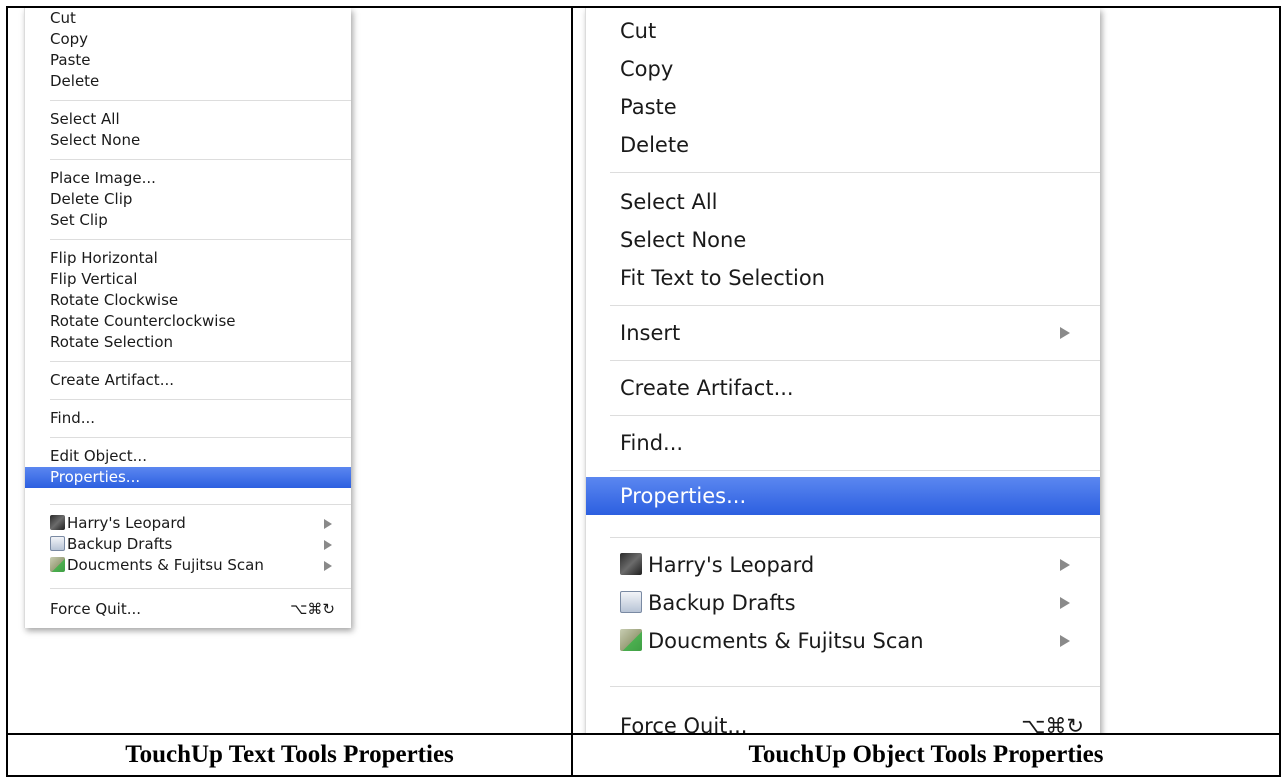  Describe the element at coordinates (188, 321) in the screenshot. I see `menu-item-rotate-counterclockwise: Rotate Counterclockwise` at that location.